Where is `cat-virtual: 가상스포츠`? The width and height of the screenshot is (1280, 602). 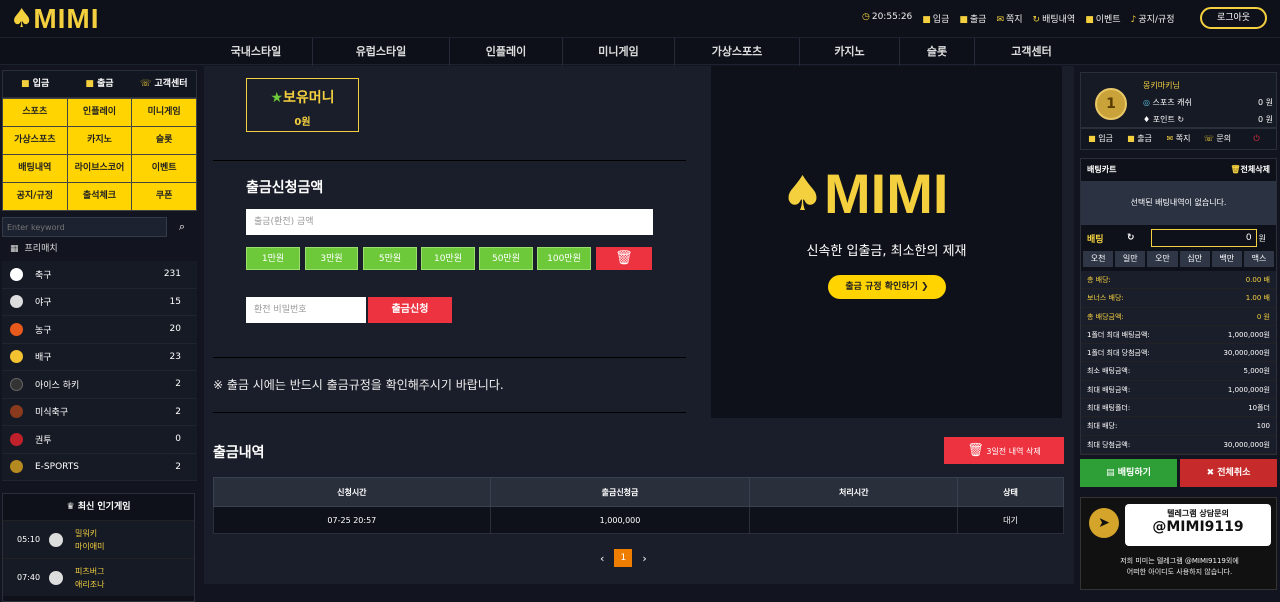 cat-virtual: 가상스포츠 is located at coordinates (35, 140).